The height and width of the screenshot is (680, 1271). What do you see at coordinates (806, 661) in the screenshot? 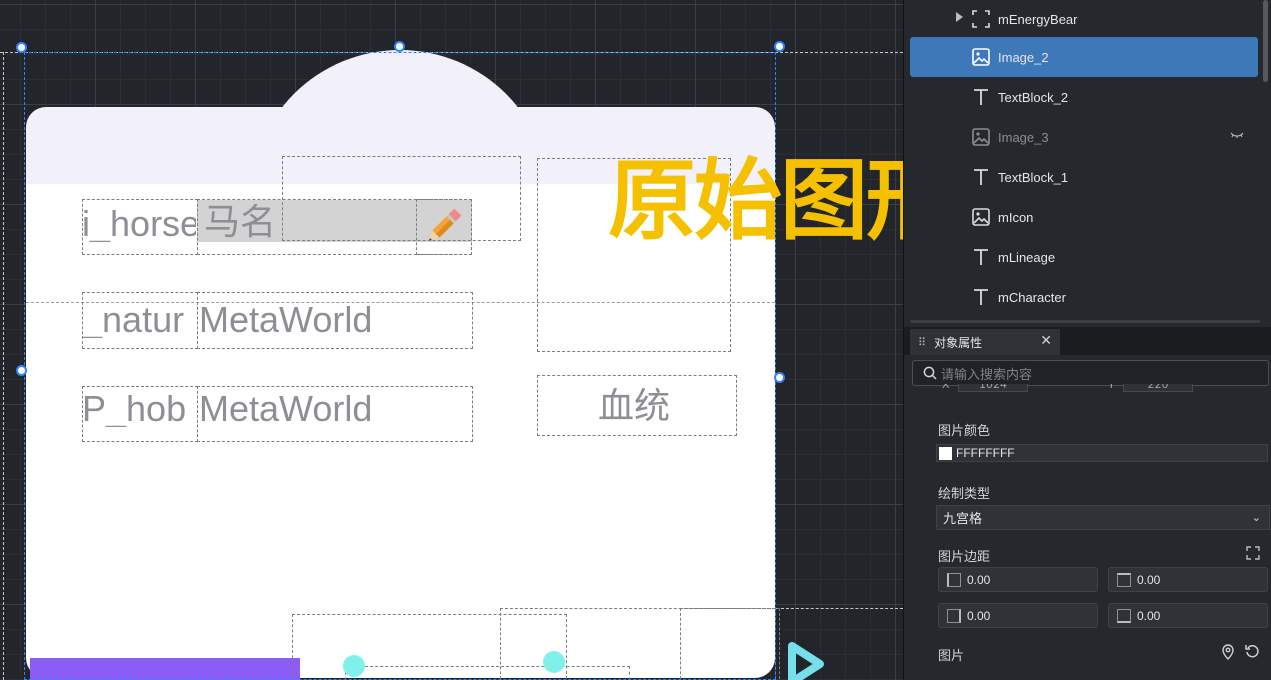
I see `glow-arrow-icon` at bounding box center [806, 661].